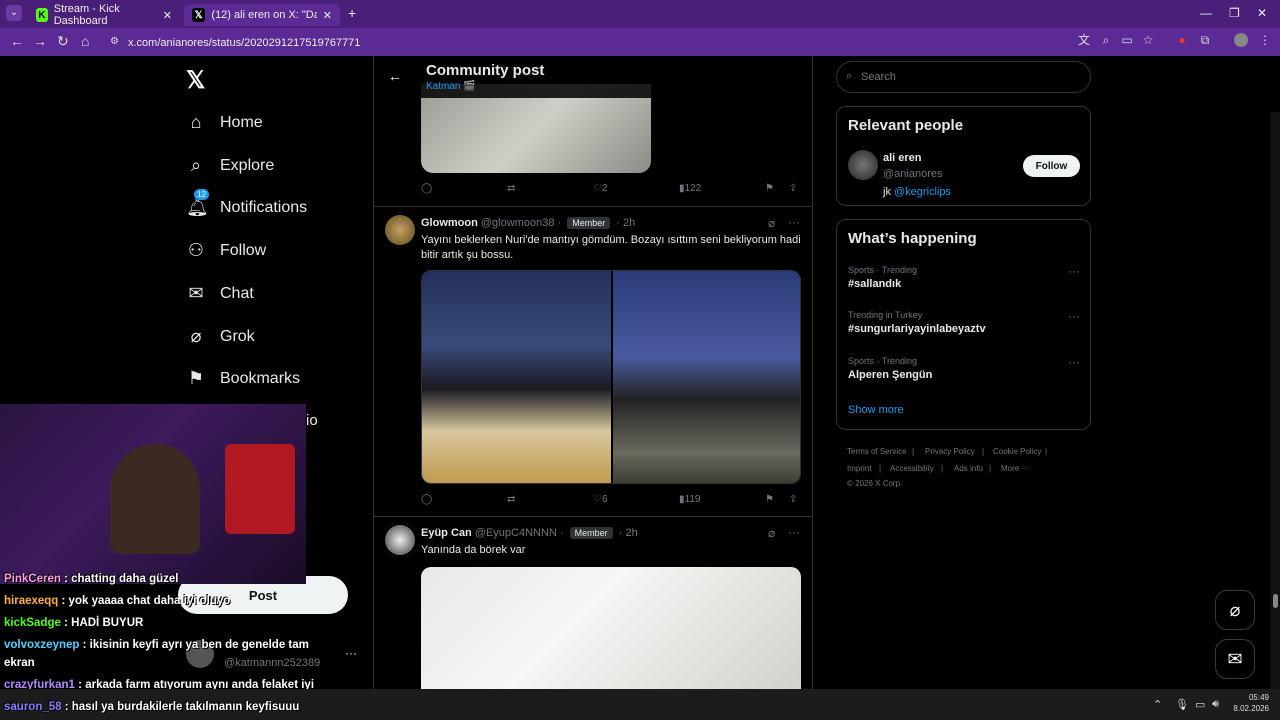  I want to click on minimize-icon: —, so click(1206, 13).